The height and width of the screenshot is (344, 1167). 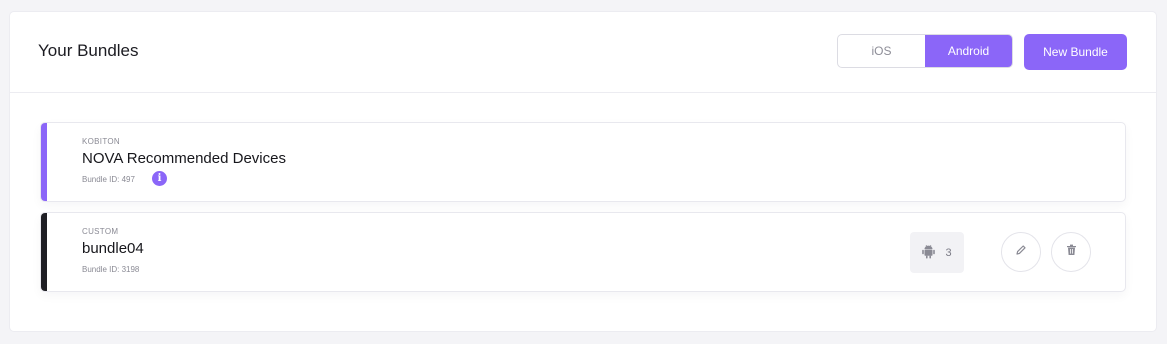 What do you see at coordinates (948, 252) in the screenshot?
I see `device-count: 3` at bounding box center [948, 252].